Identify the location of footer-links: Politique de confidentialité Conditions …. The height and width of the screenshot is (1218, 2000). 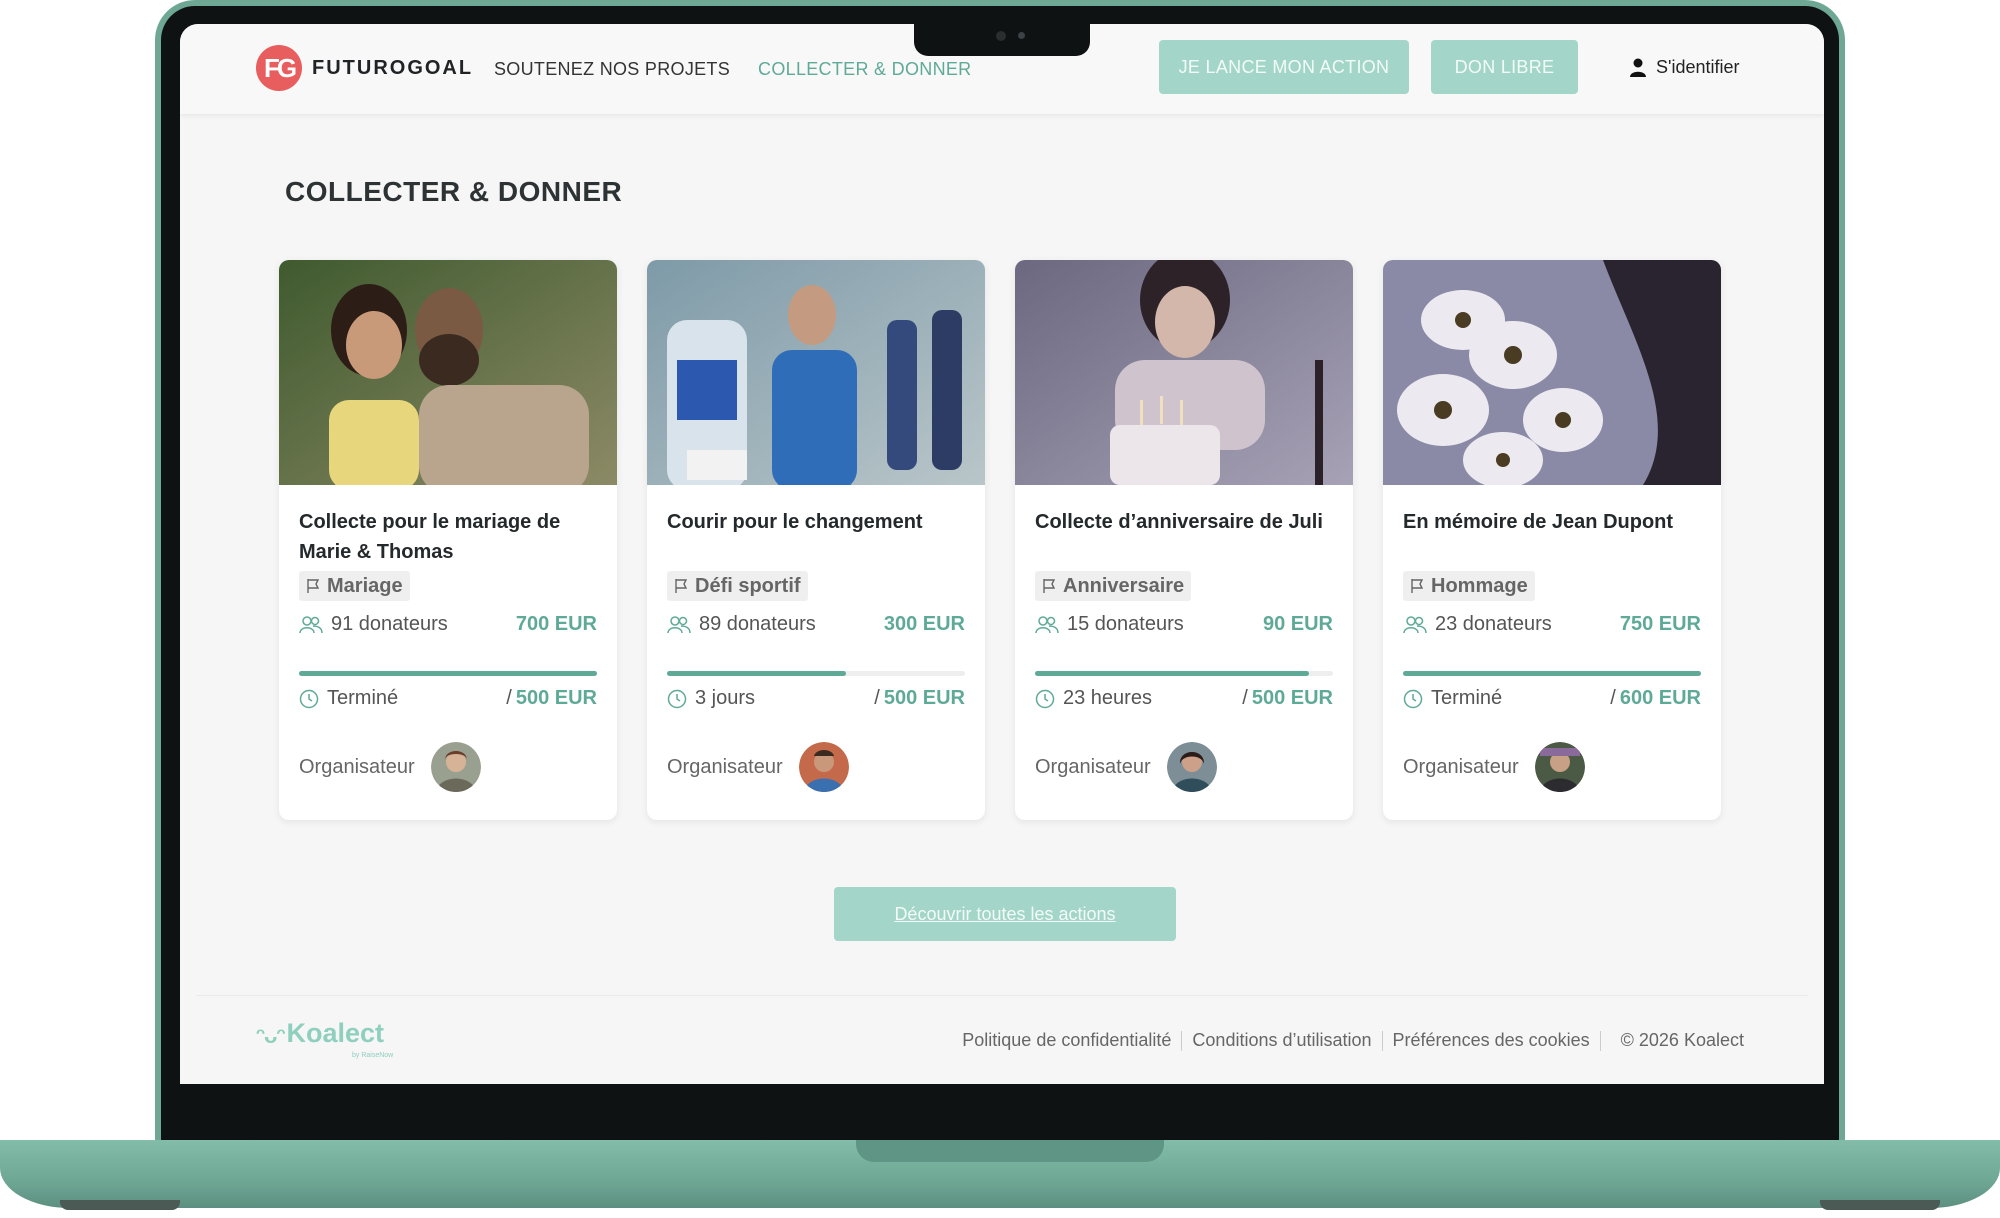
(1353, 1040).